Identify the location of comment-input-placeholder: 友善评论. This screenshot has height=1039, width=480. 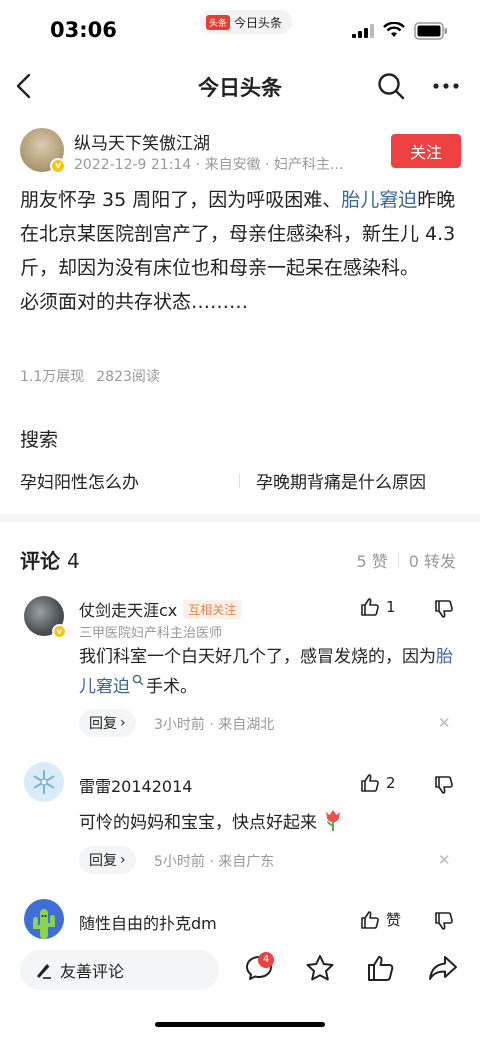
(92, 971).